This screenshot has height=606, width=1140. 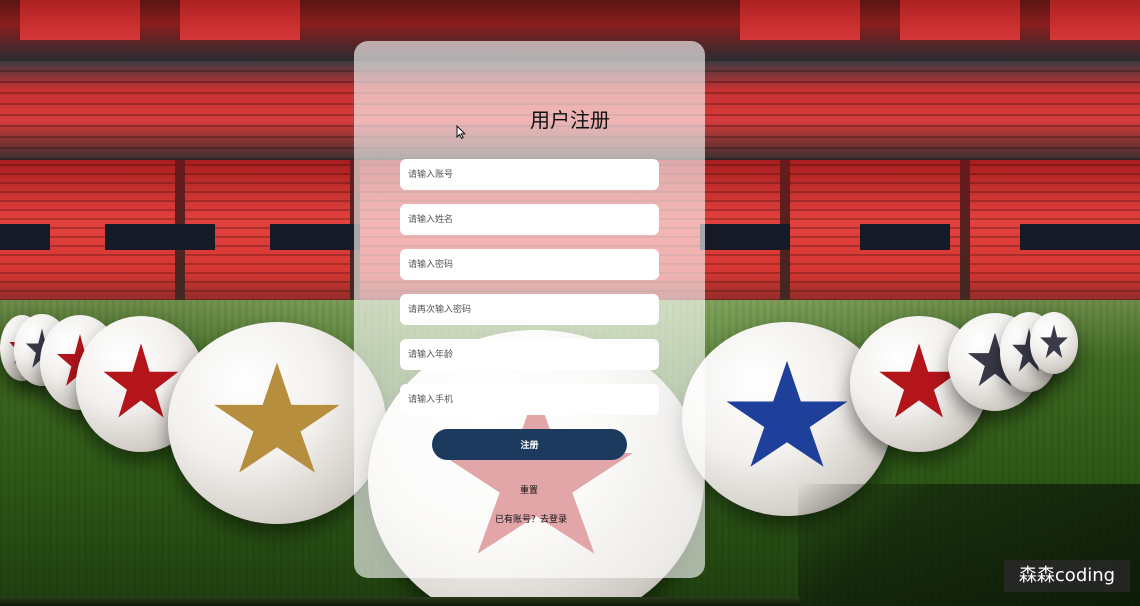 I want to click on name-input, so click(x=529, y=219).